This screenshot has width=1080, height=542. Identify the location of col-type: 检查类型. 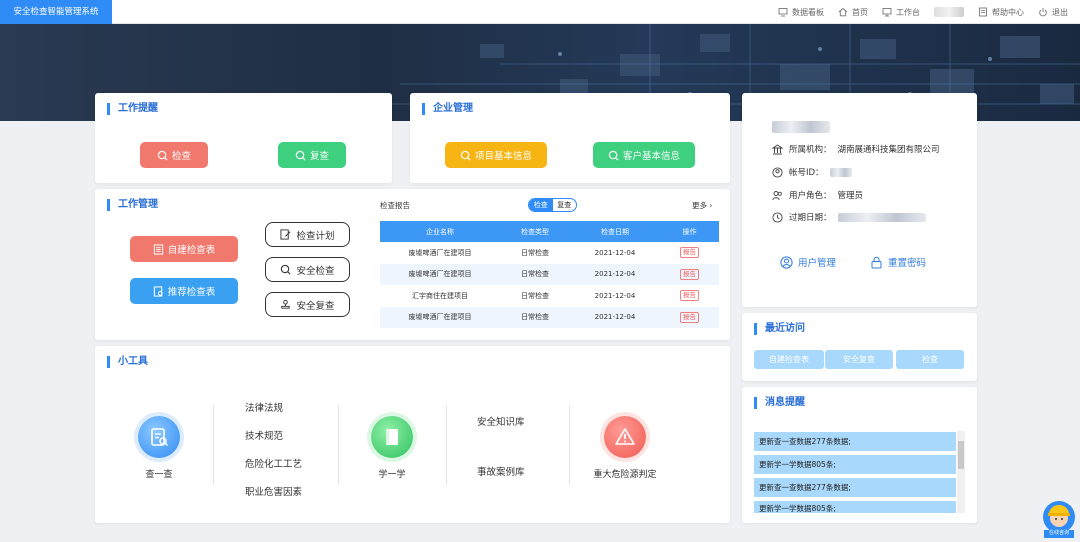
(535, 231).